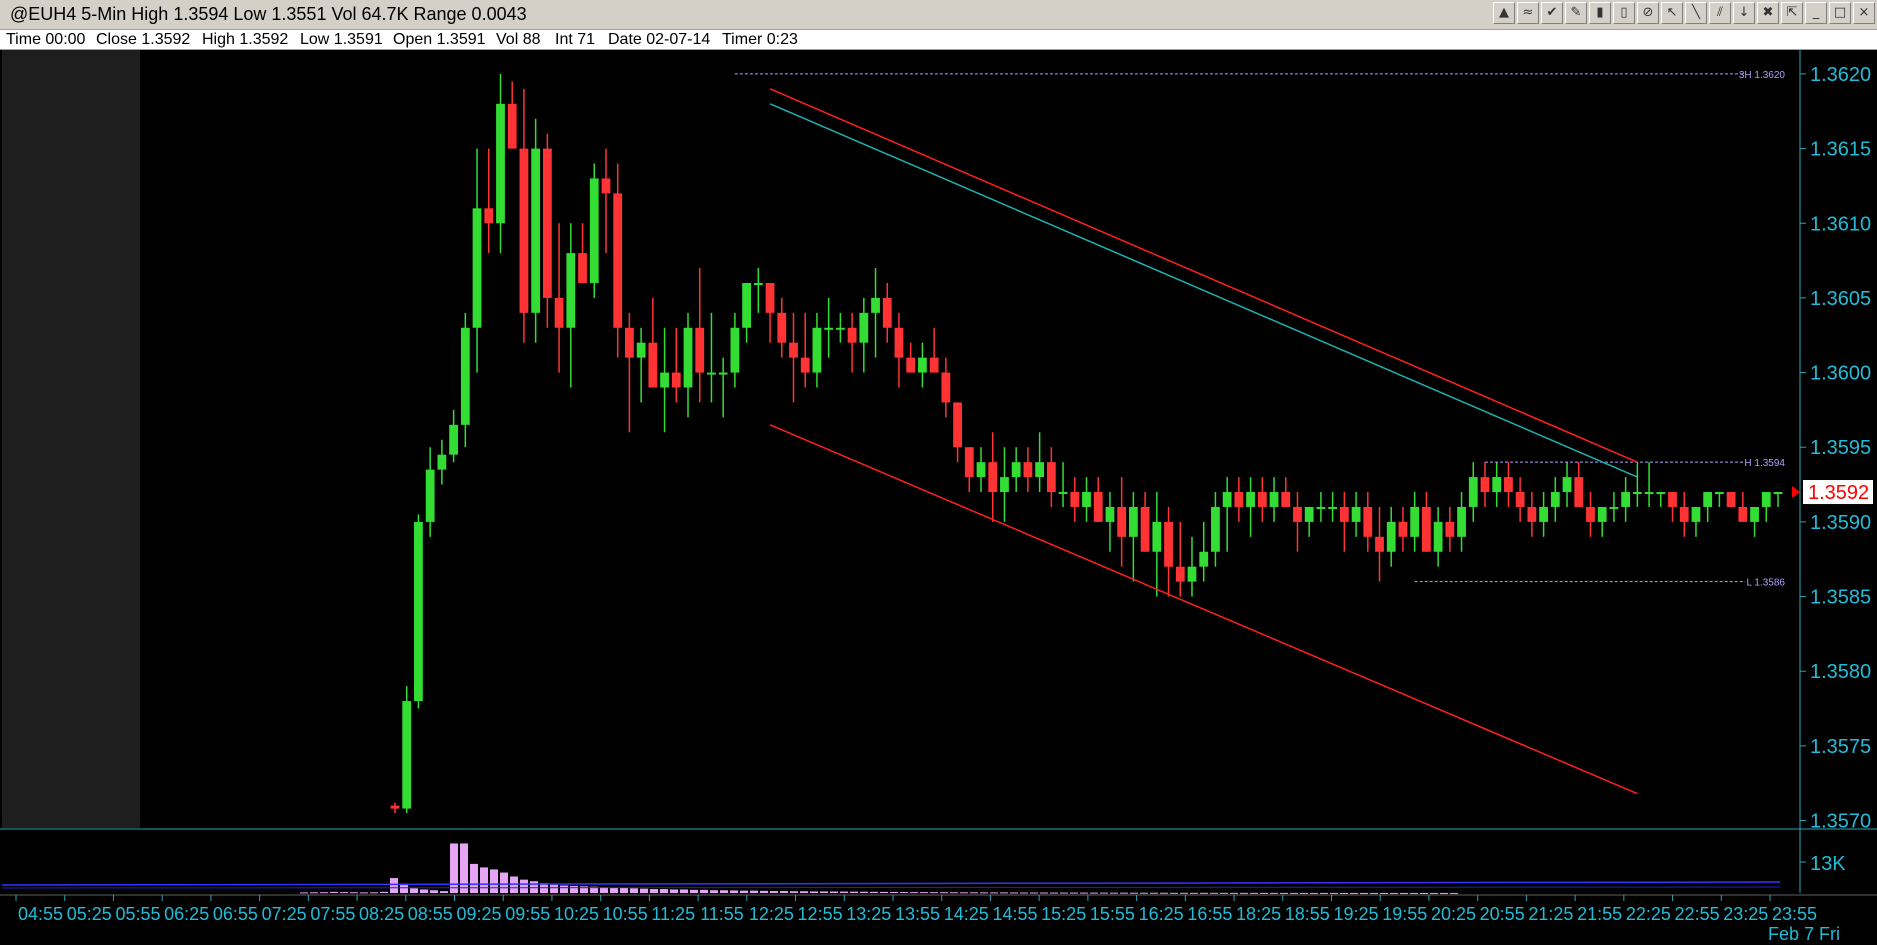  What do you see at coordinates (479, 914) in the screenshot?
I see `time-tick-label: 09:25` at bounding box center [479, 914].